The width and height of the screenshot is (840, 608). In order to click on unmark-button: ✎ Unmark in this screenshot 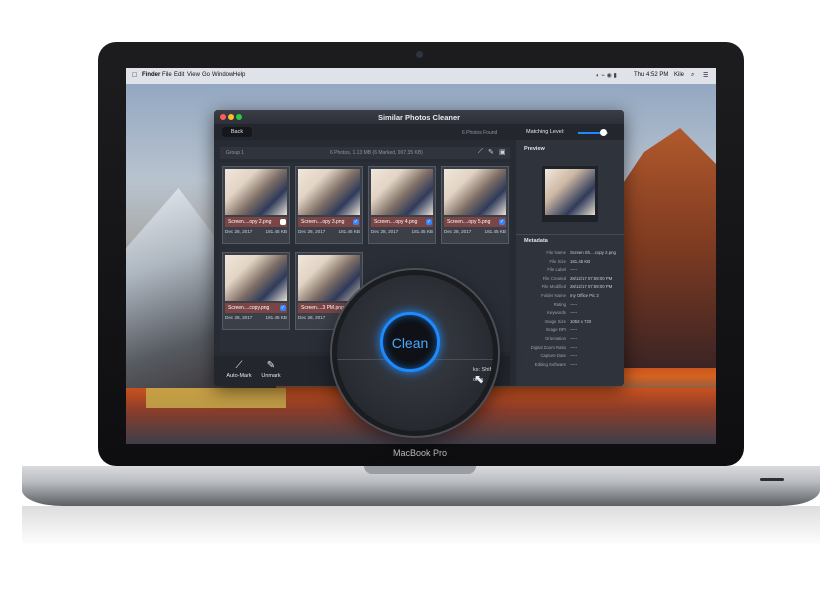, I will do `click(271, 369)`.